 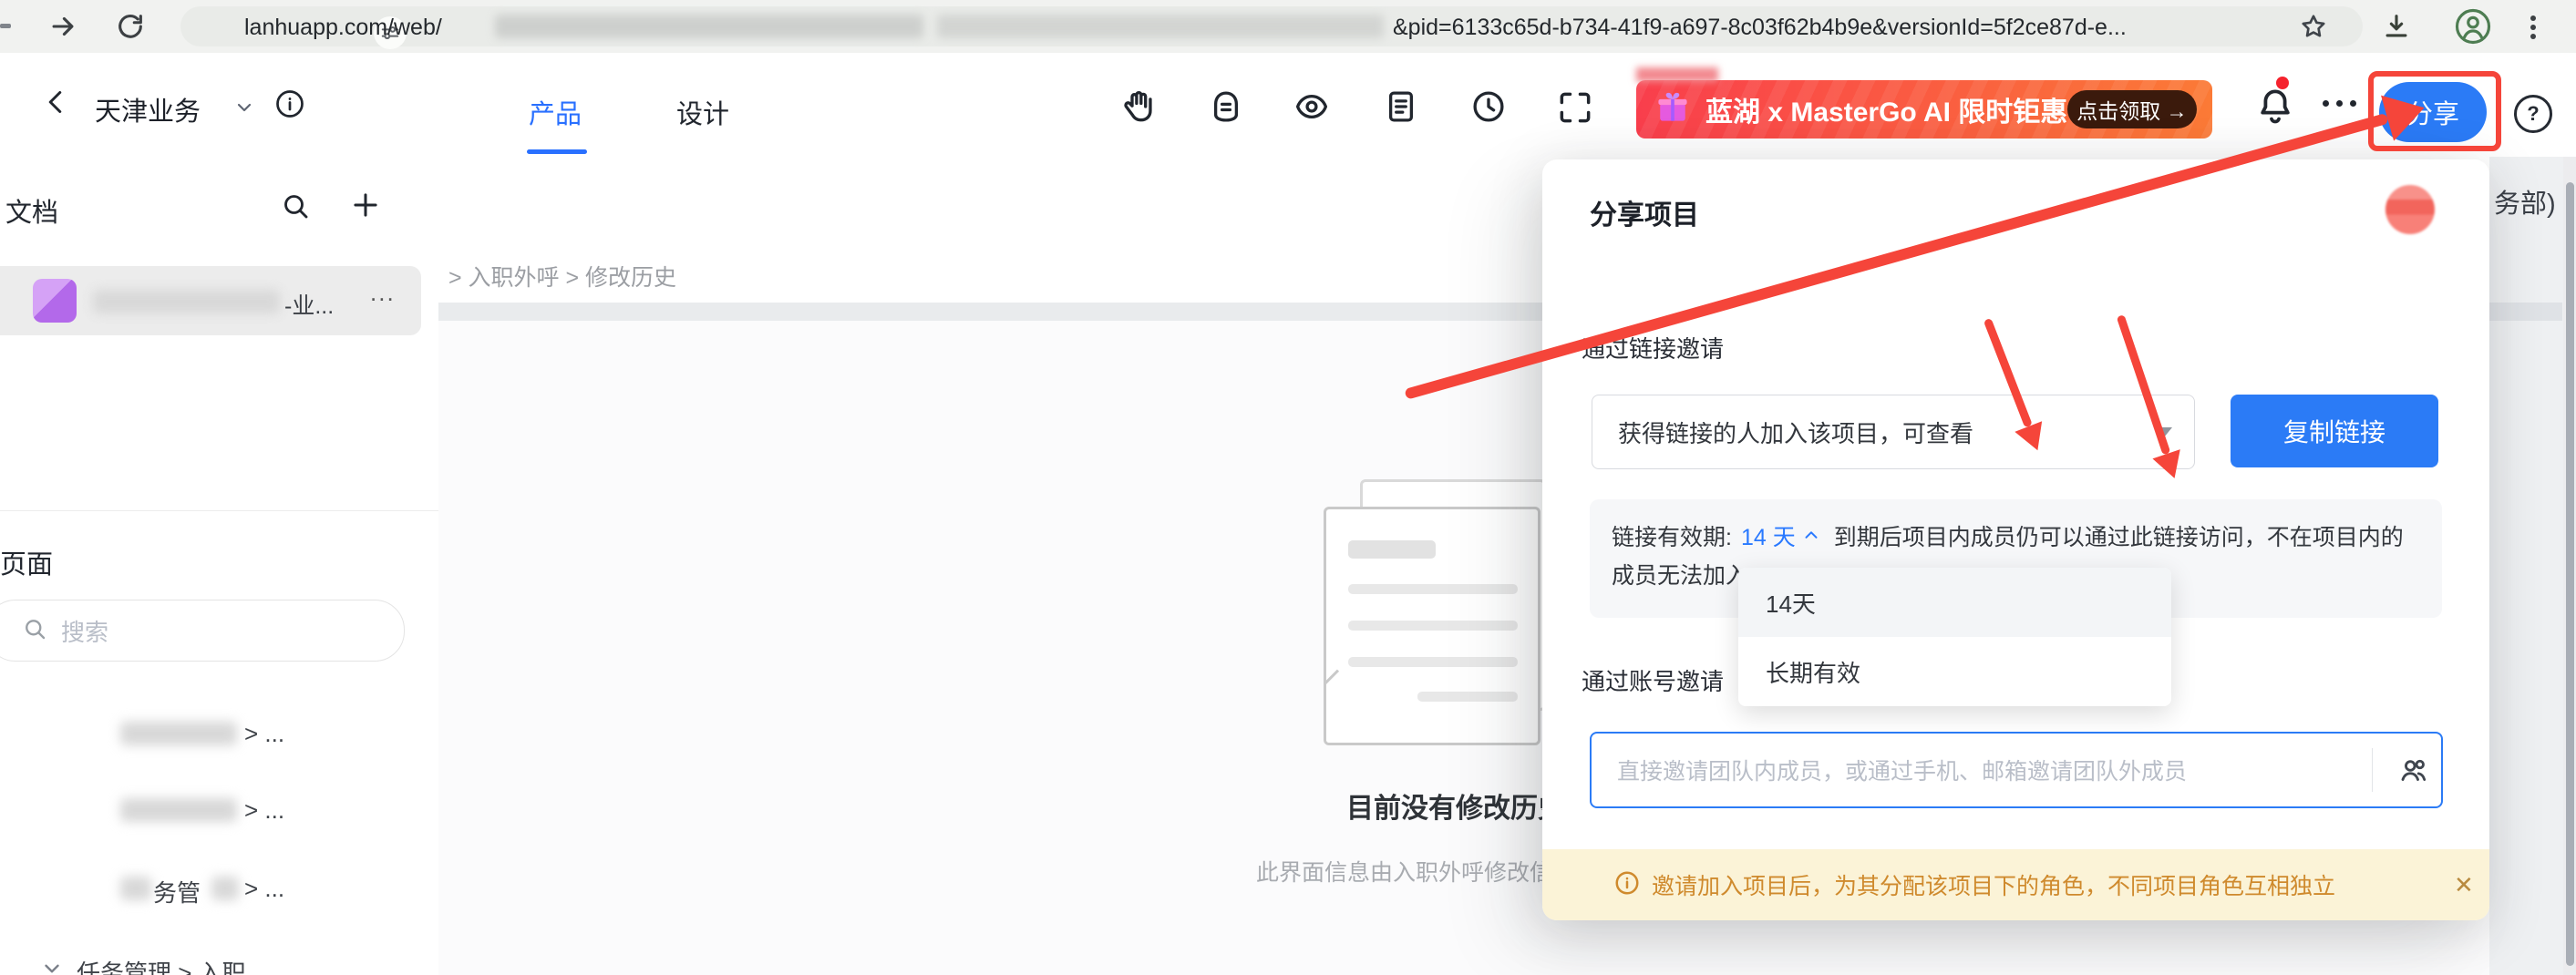 I want to click on plus-icon, so click(x=365, y=208).